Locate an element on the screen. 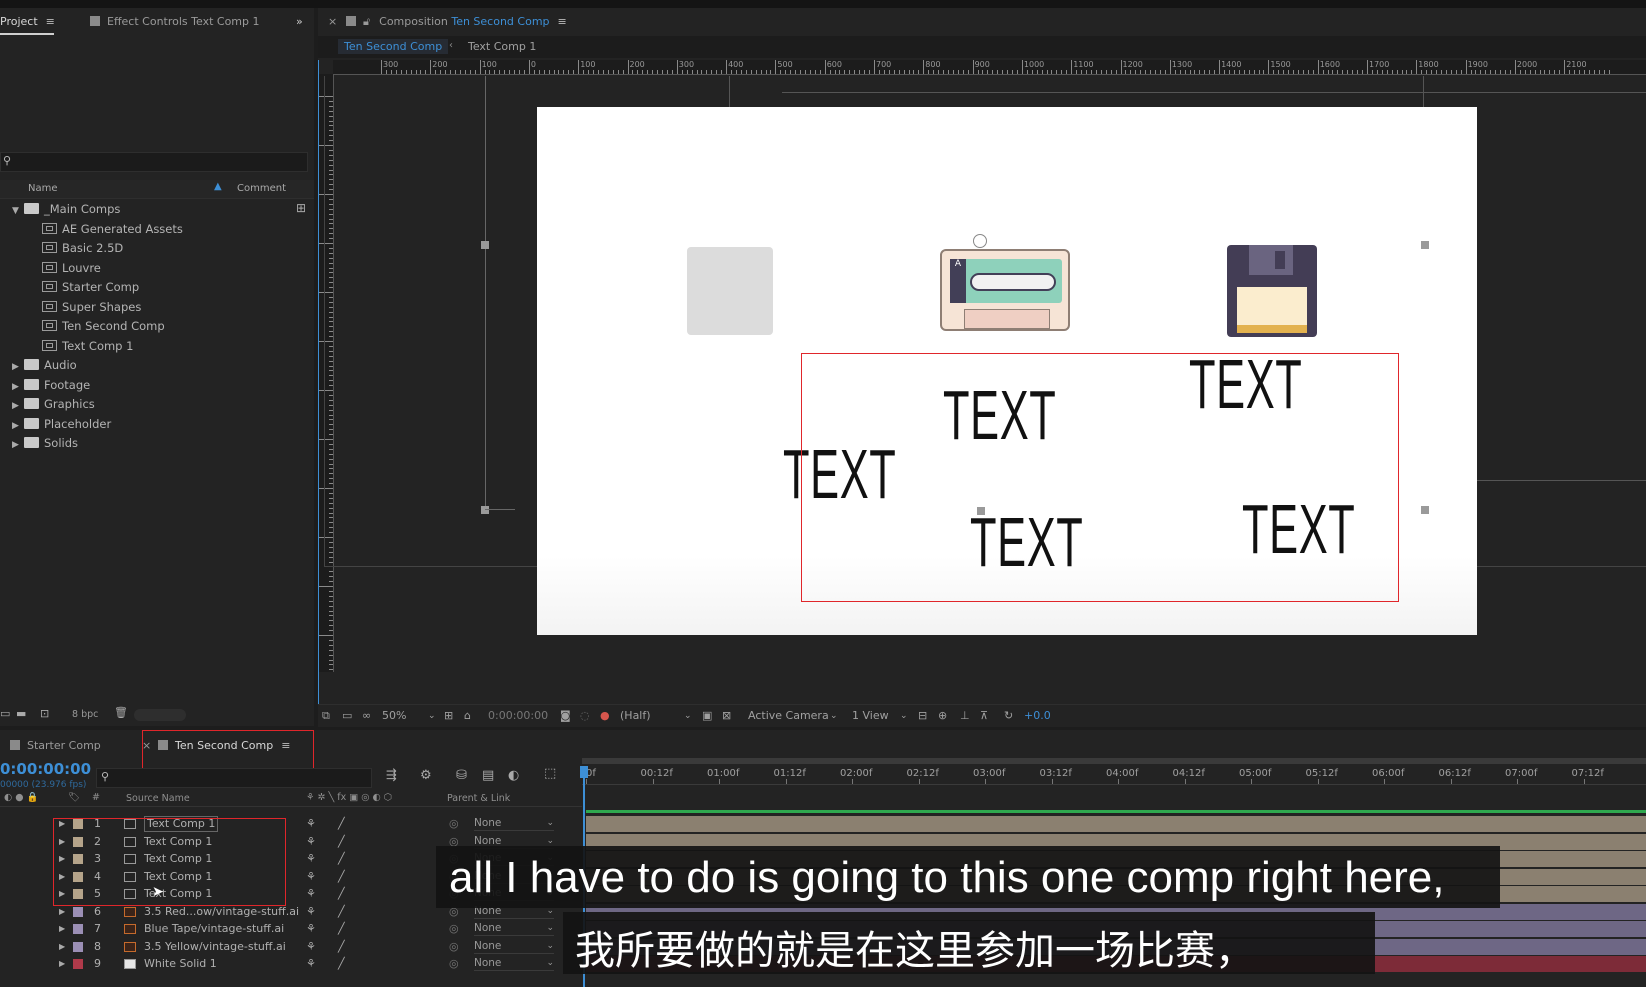 This screenshot has width=1646, height=987. panel-menu-icon: ≡ is located at coordinates (50, 22).